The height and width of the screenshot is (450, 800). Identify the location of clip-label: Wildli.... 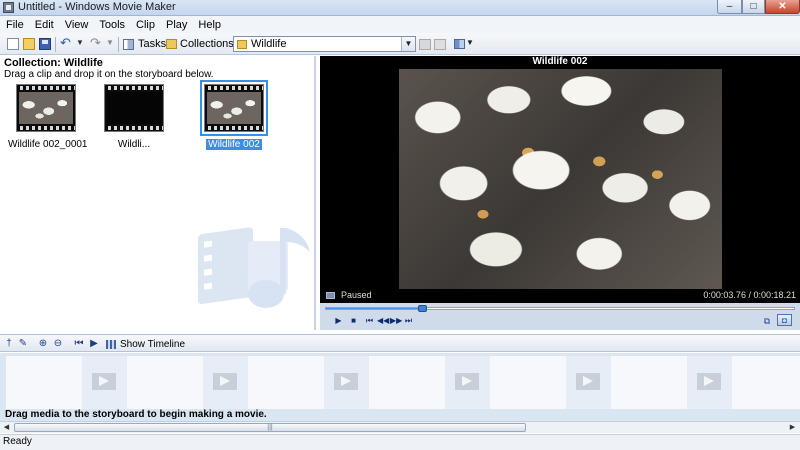
(134, 144).